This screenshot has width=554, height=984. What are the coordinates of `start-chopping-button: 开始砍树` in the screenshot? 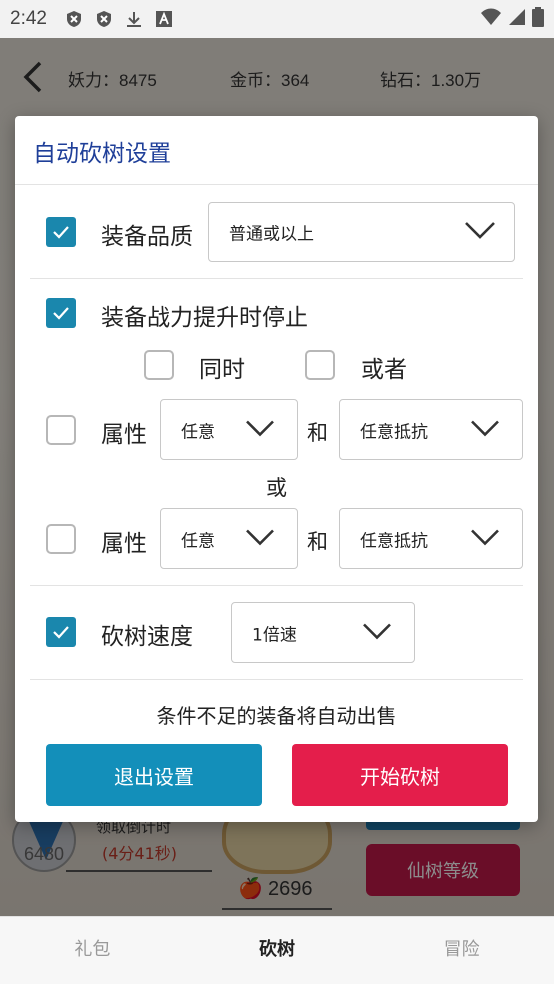 It's located at (400, 775).